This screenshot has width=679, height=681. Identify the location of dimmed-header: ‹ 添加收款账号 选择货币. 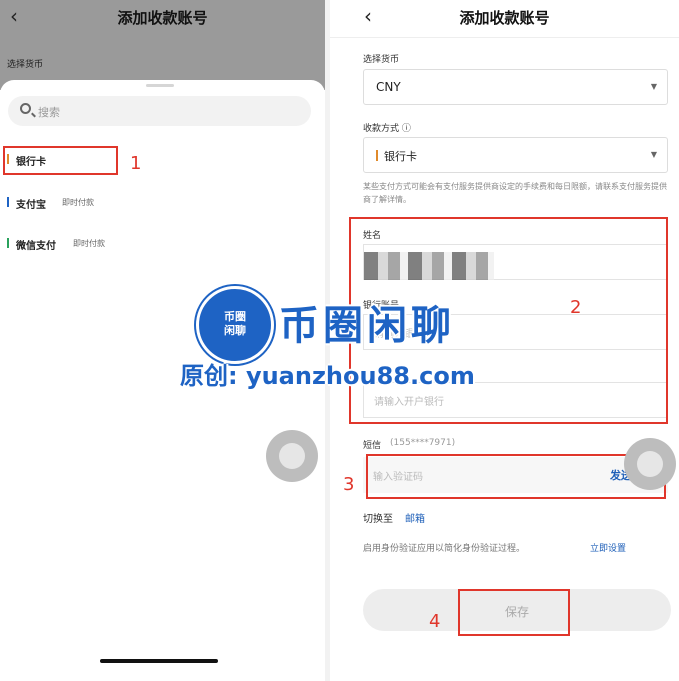
(162, 45).